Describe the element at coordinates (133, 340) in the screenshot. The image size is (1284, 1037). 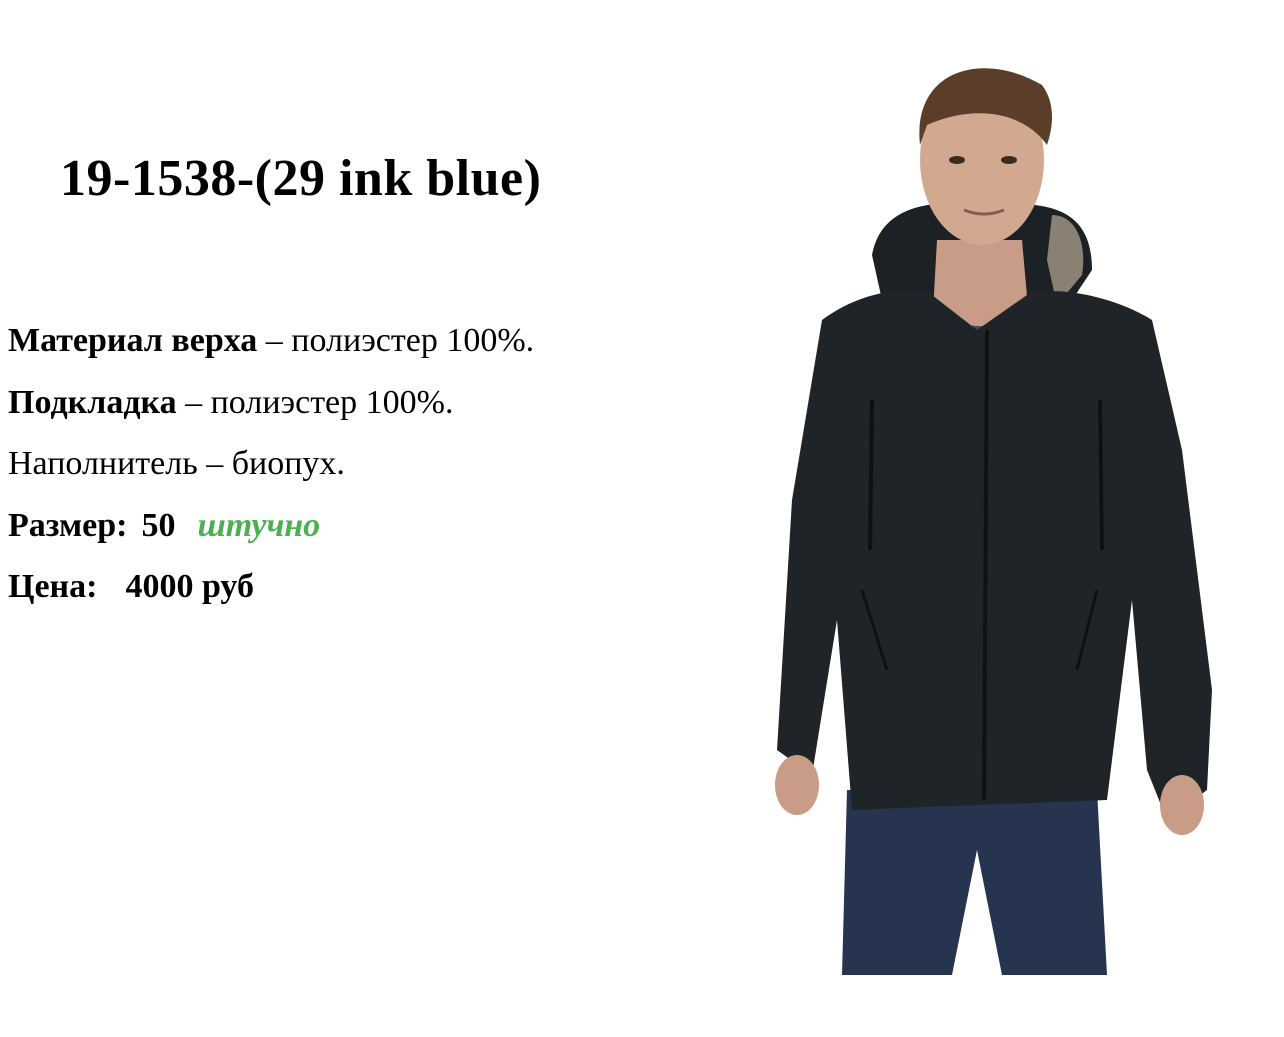
I see `spec-material-label: Материал верха` at that location.